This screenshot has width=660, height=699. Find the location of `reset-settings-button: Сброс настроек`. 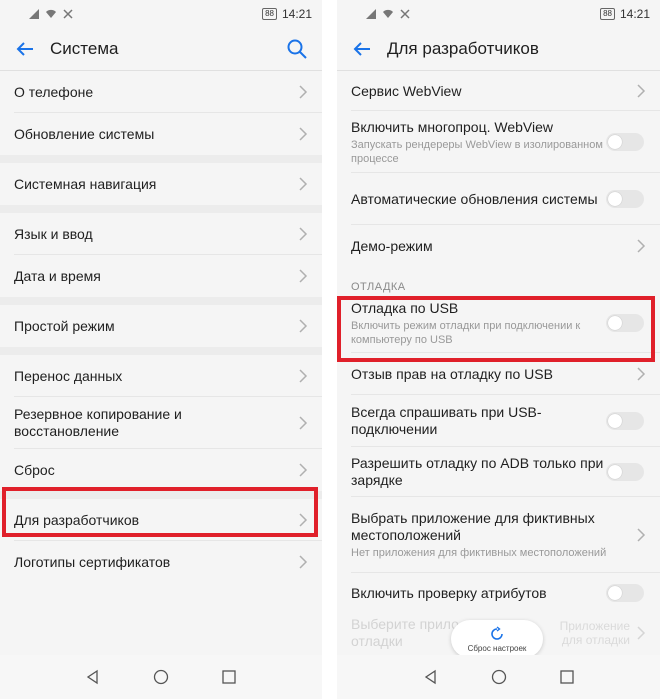

reset-settings-button: Сброс настроек is located at coordinates (497, 639).